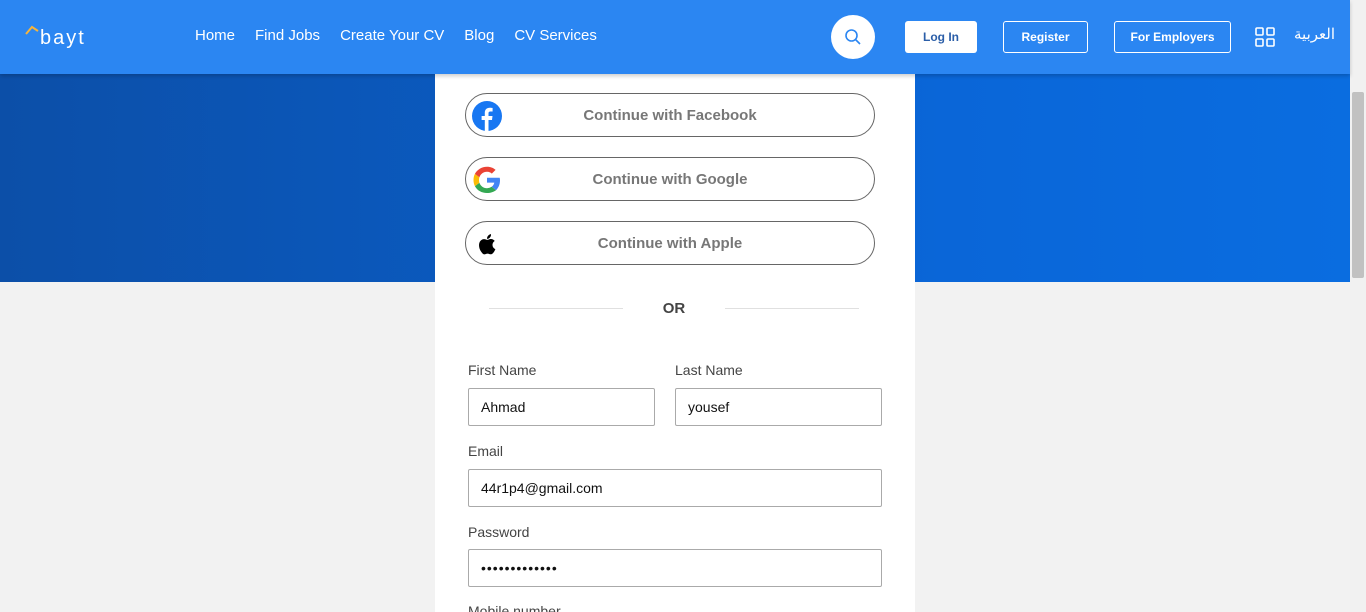 Image resolution: width=1366 pixels, height=612 pixels. I want to click on facebook-signup-label: Continue with Facebook, so click(670, 115).